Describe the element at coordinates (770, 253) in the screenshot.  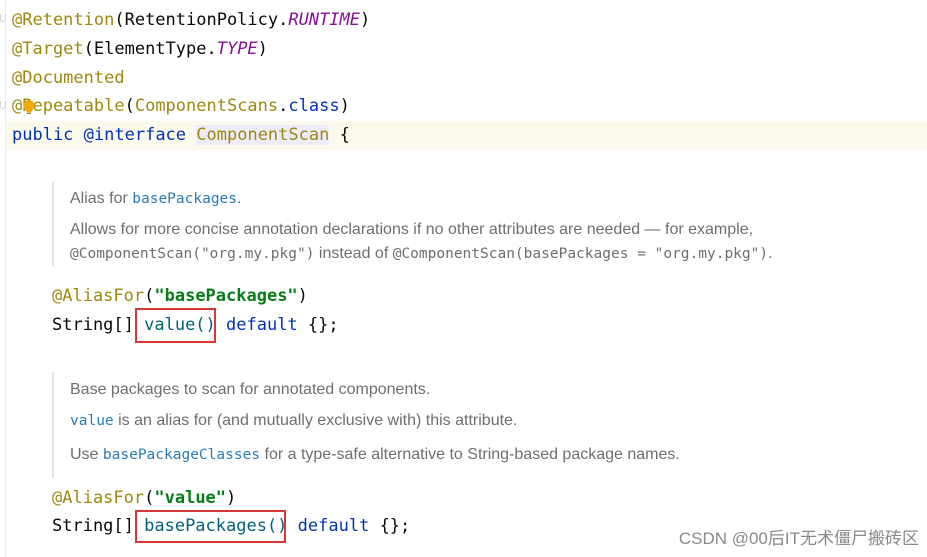
I see `doc1-end: .` at that location.